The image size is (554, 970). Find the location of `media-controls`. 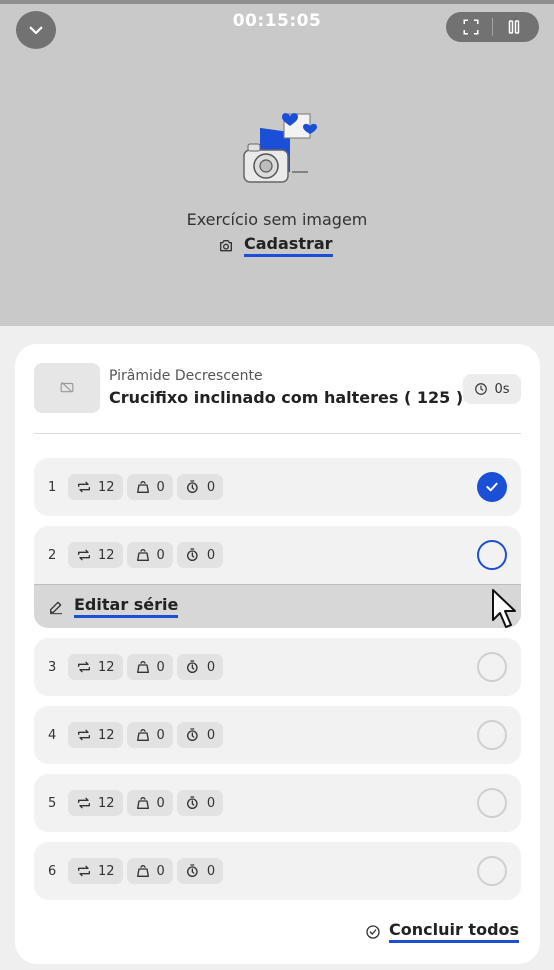

media-controls is located at coordinates (492, 27).